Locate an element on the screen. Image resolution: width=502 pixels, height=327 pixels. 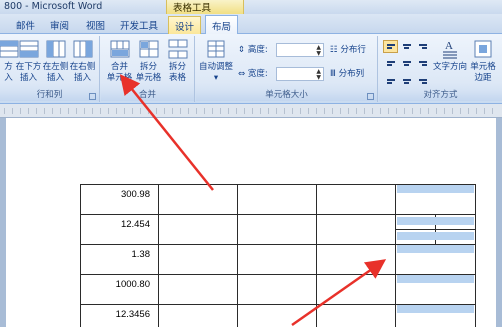
merge-group: 合并 单元格 拆分 单元格 拆分 表格 合并 is located at coordinates (148, 69).